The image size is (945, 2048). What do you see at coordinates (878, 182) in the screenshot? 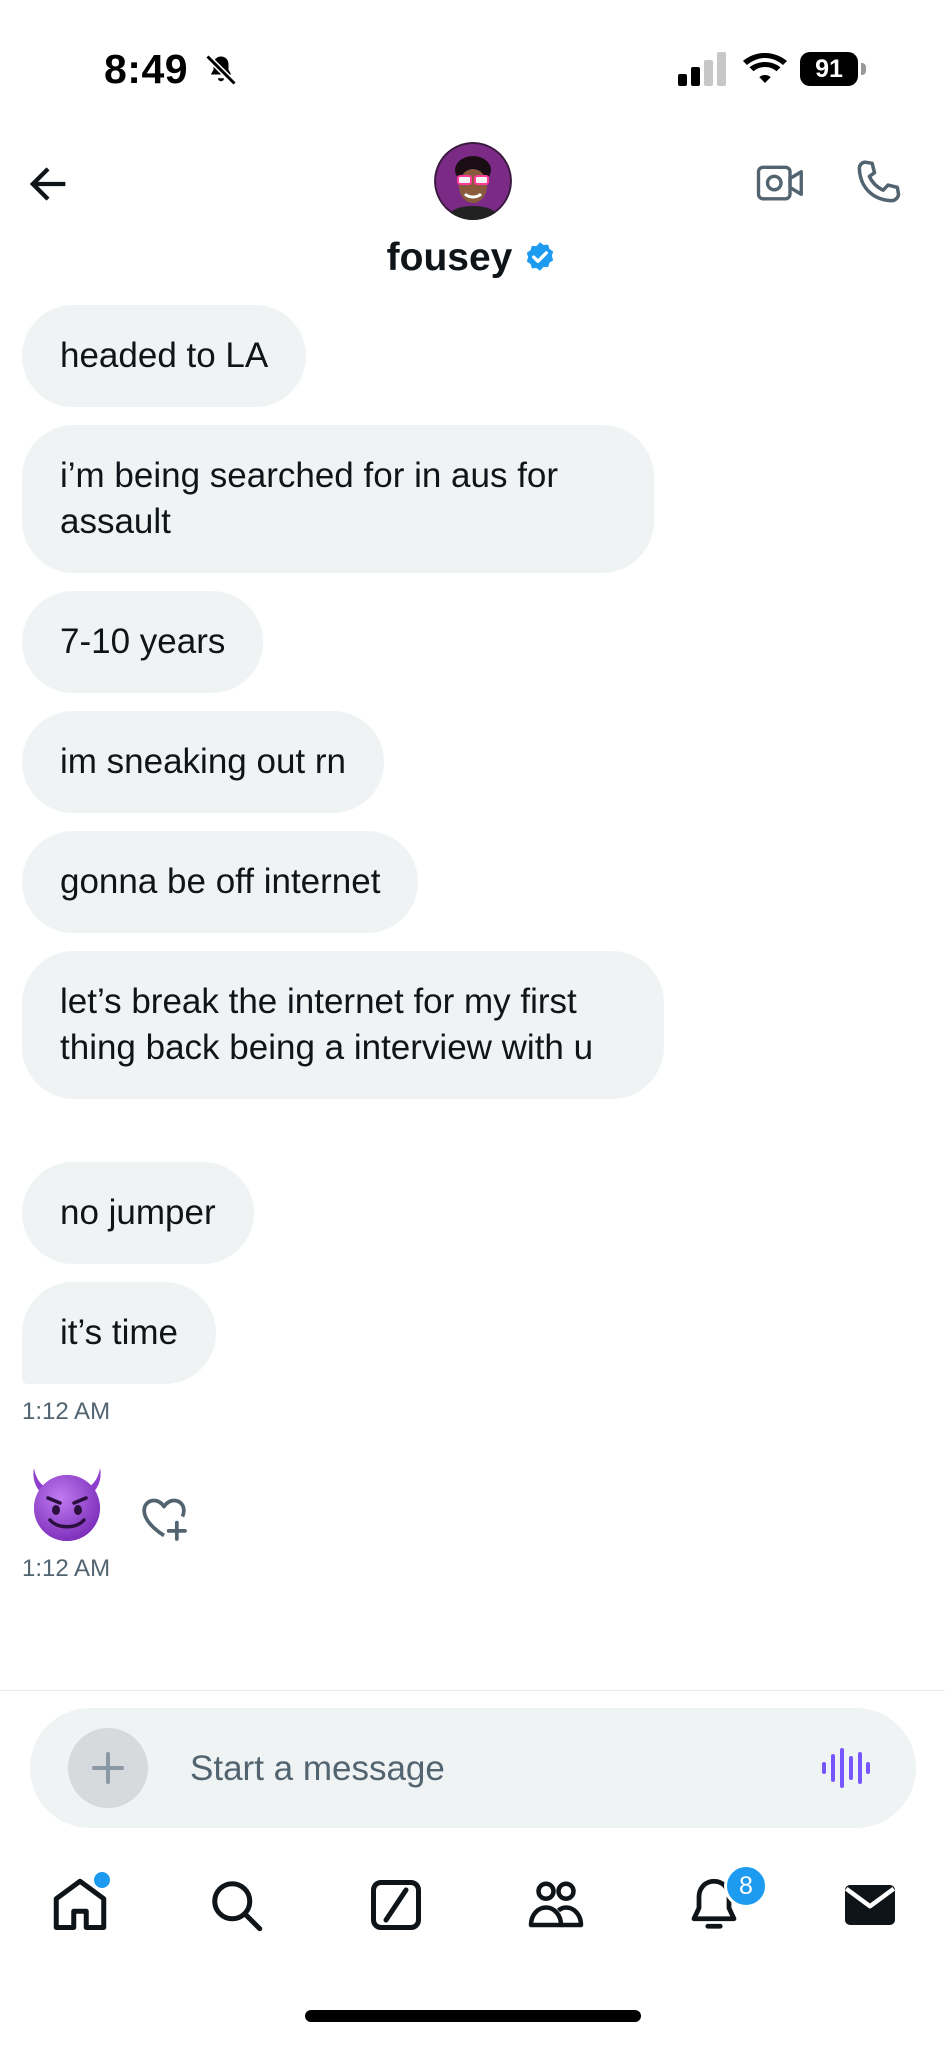
I see `phone-icon` at bounding box center [878, 182].